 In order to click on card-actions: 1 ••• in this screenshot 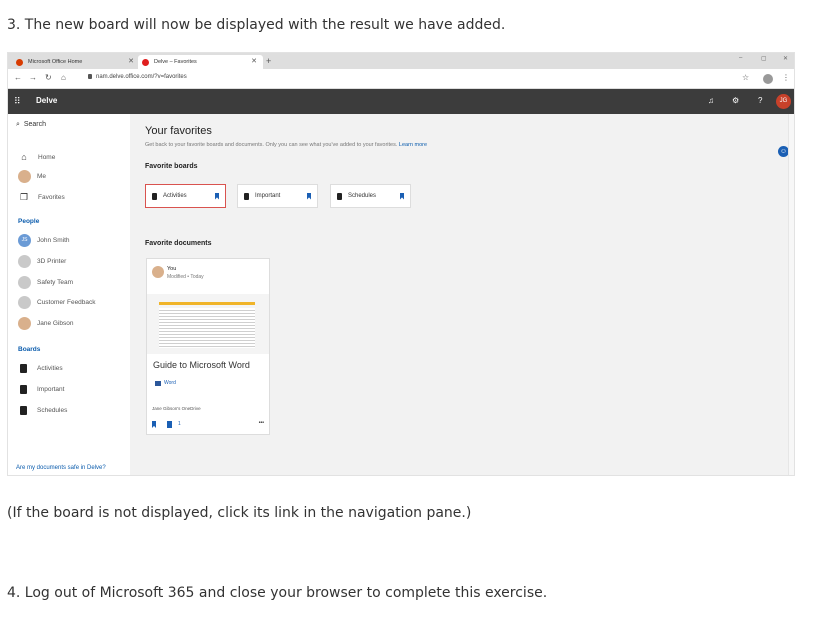, I will do `click(208, 424)`.